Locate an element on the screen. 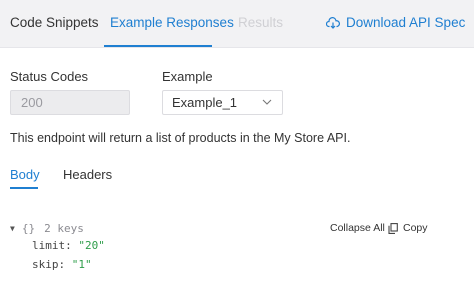  active-tab-indicator is located at coordinates (158, 46).